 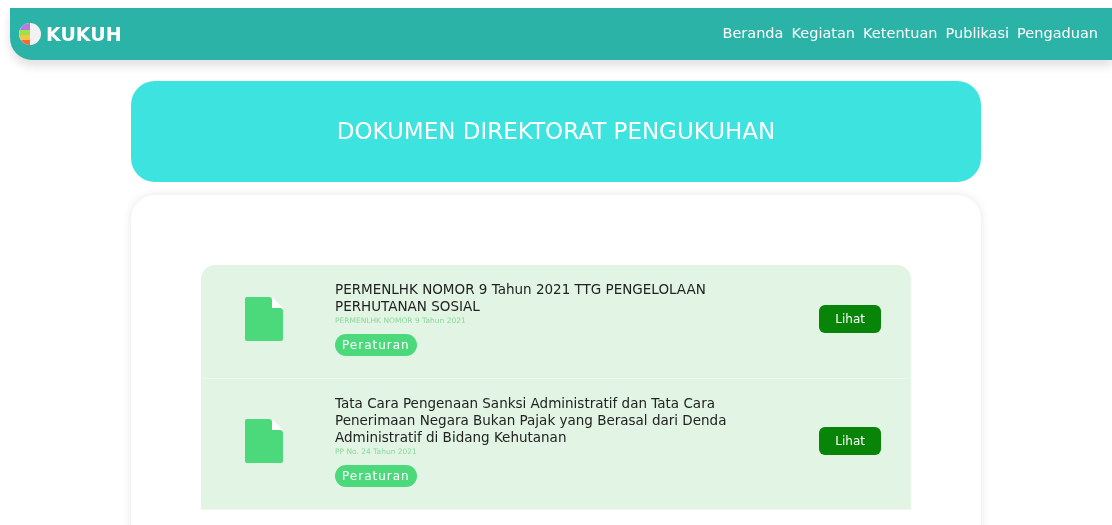 What do you see at coordinates (84, 34) in the screenshot?
I see `brand-name: KUKUH` at bounding box center [84, 34].